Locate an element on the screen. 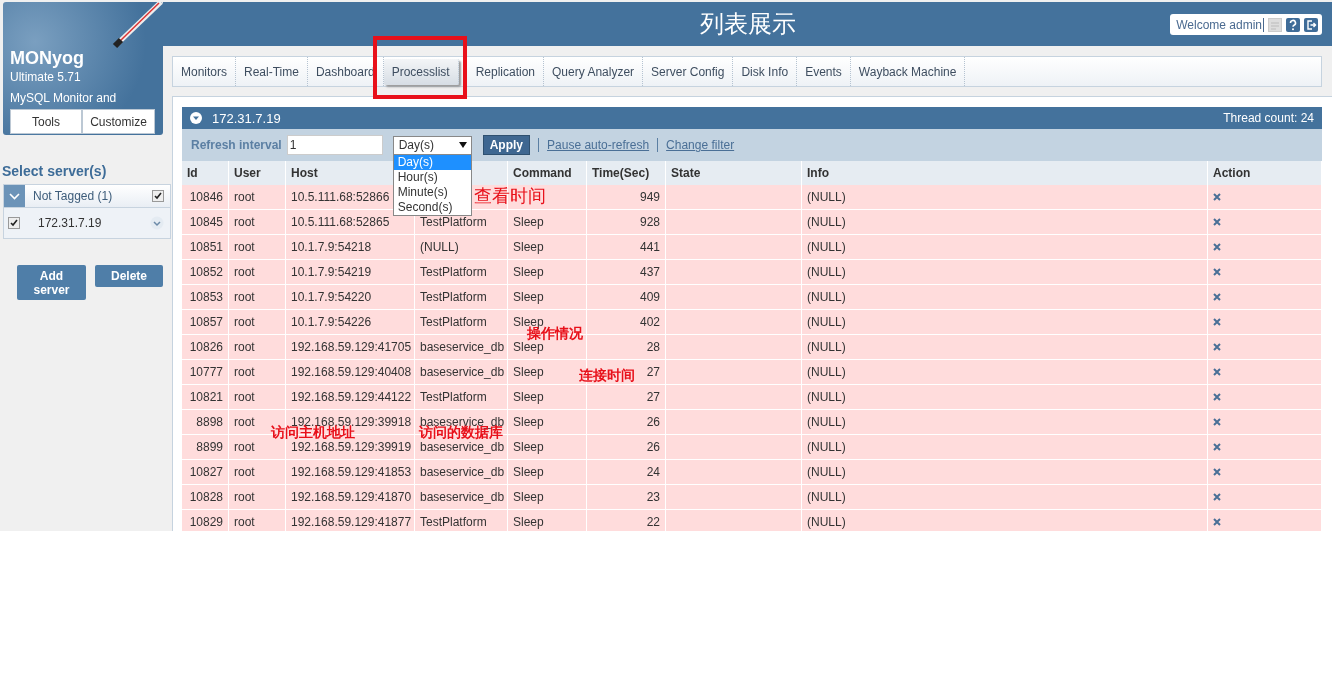 The width and height of the screenshot is (1332, 688). tab: Processlist is located at coordinates (421, 72).